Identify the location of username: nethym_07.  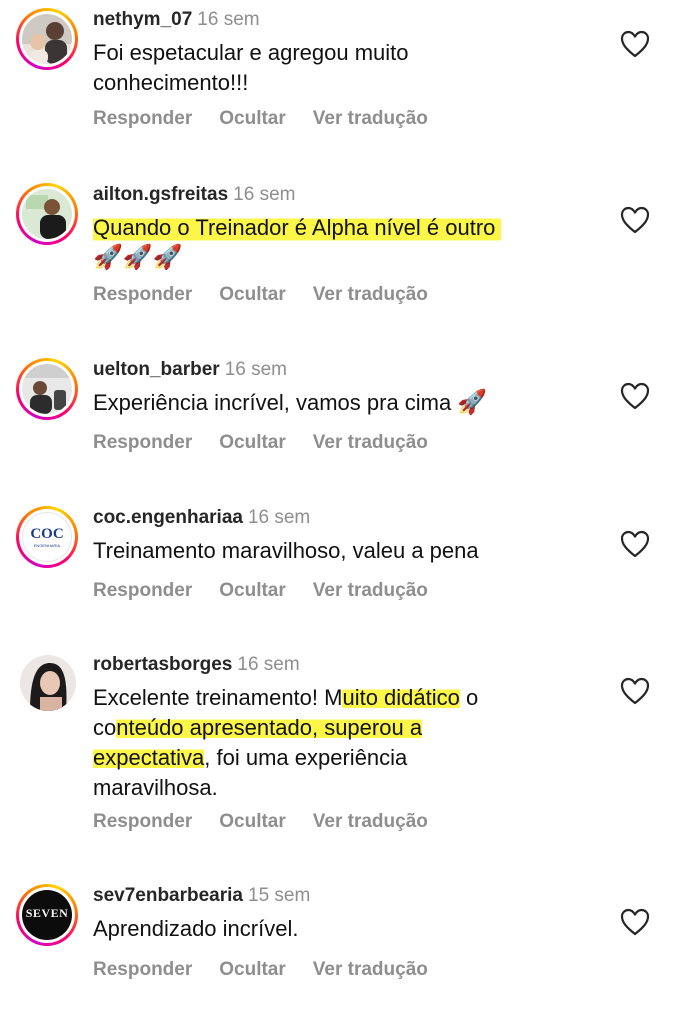
(142, 19).